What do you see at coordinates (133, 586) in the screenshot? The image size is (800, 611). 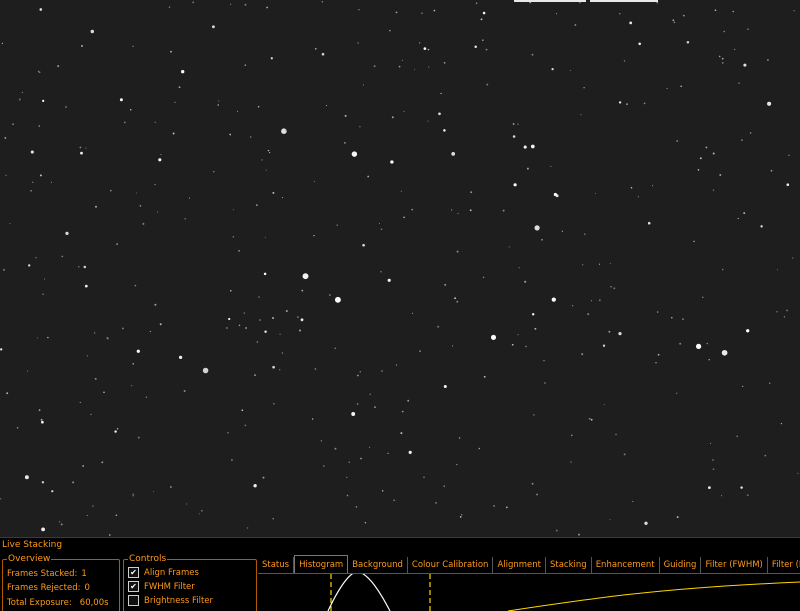 I see `fwhm-filter-checkbox: ✔` at bounding box center [133, 586].